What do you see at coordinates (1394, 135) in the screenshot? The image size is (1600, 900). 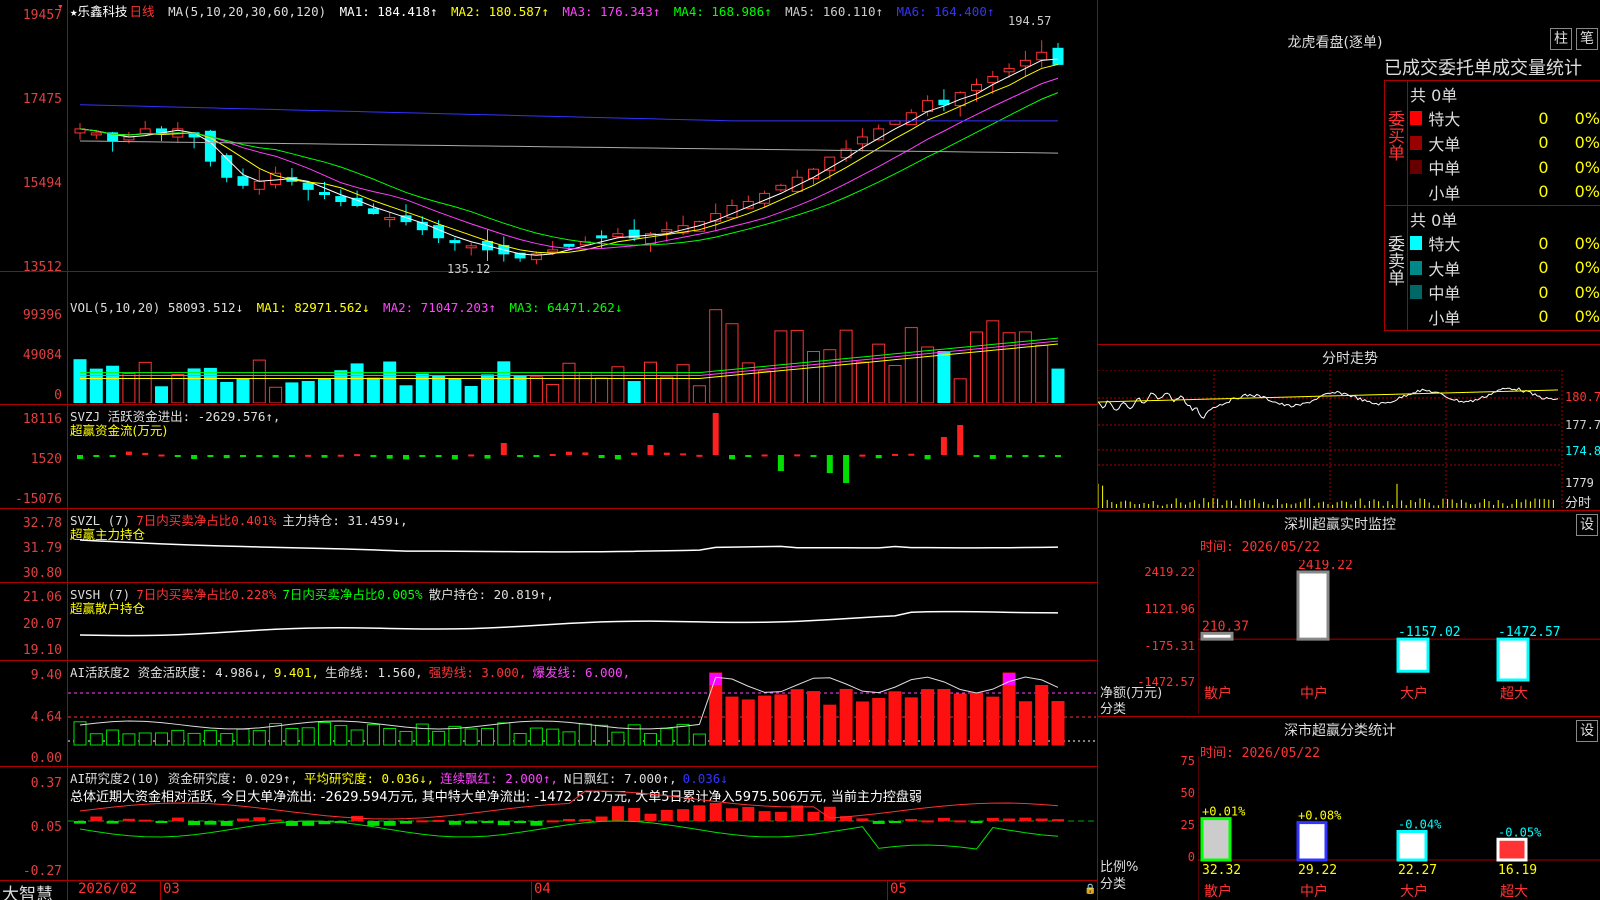 I see `buy-orders-title: 委买单` at bounding box center [1394, 135].